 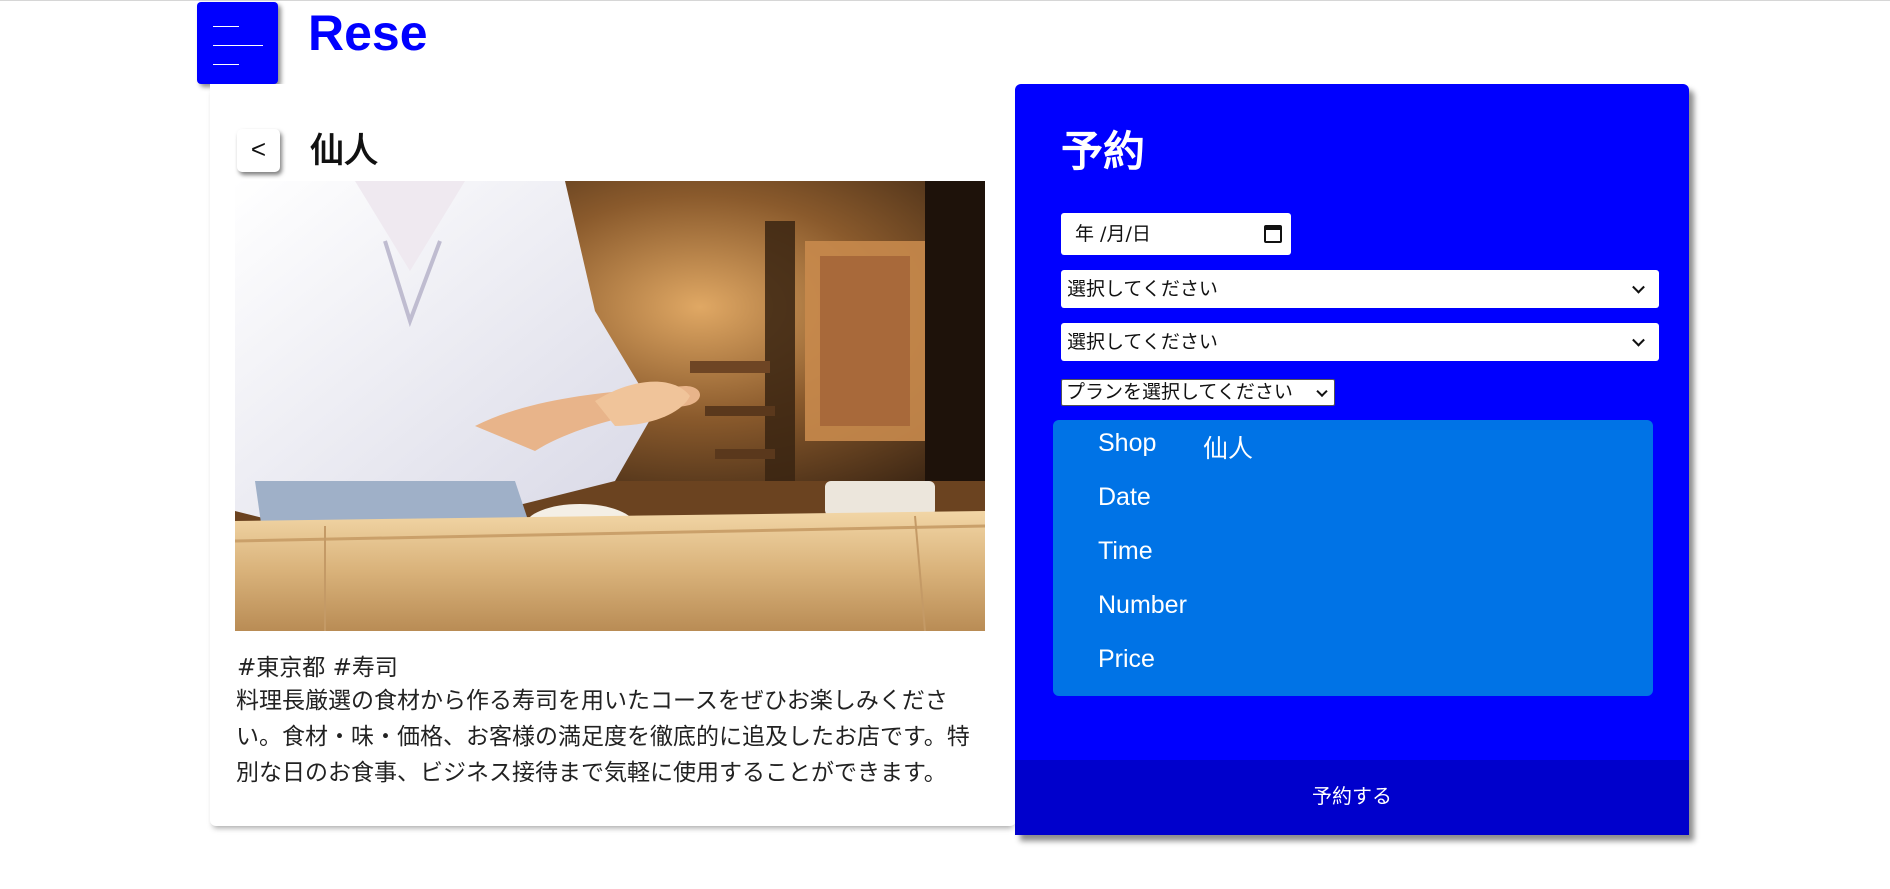 What do you see at coordinates (1126, 659) in the screenshot?
I see `summary-price-label: Price` at bounding box center [1126, 659].